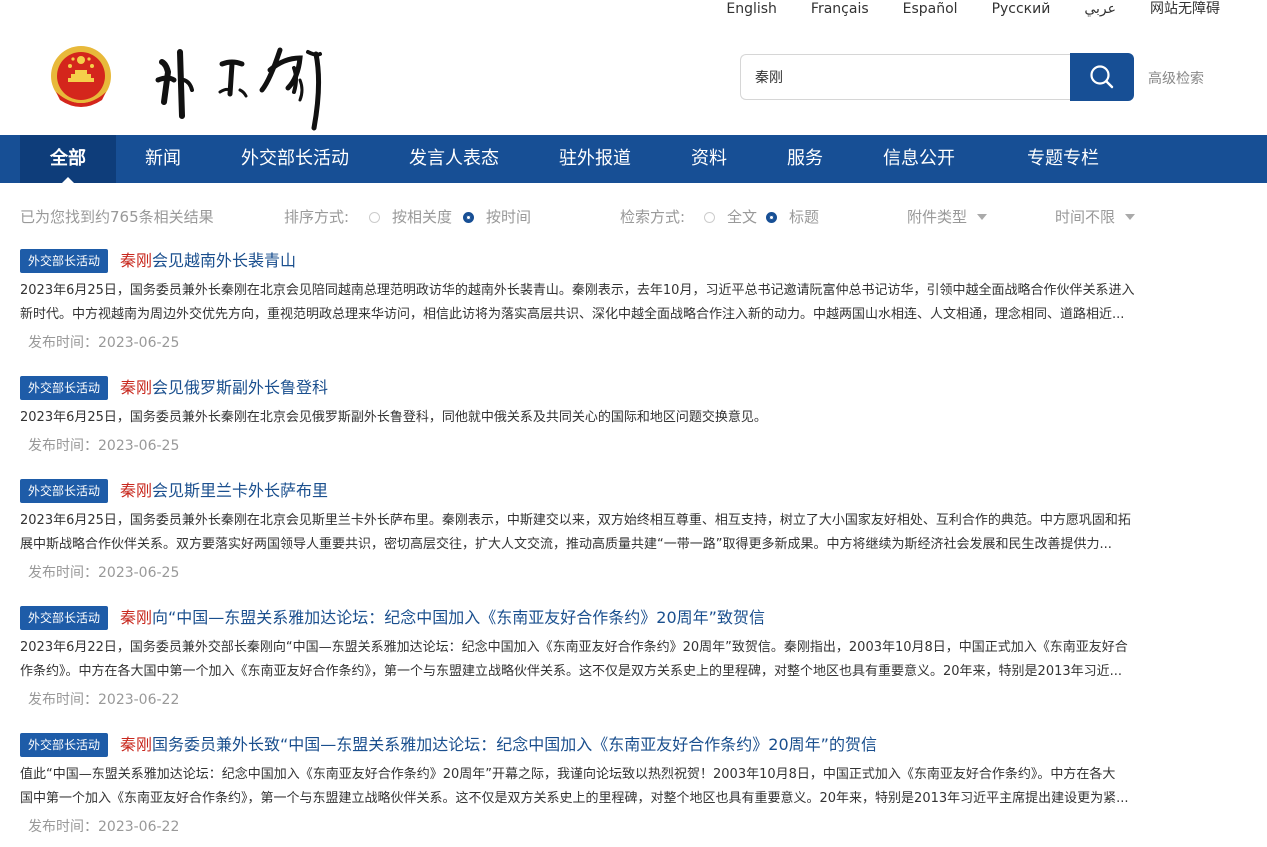  Describe the element at coordinates (792, 217) in the screenshot. I see `search-mode-title: 标题` at that location.